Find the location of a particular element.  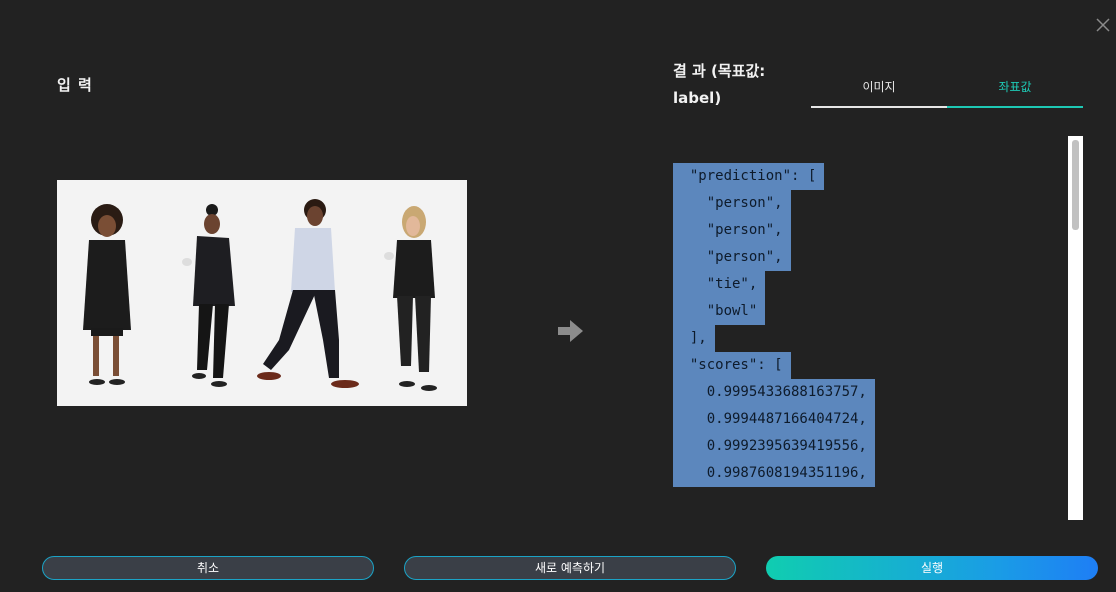

json-line: ], is located at coordinates (774, 338).